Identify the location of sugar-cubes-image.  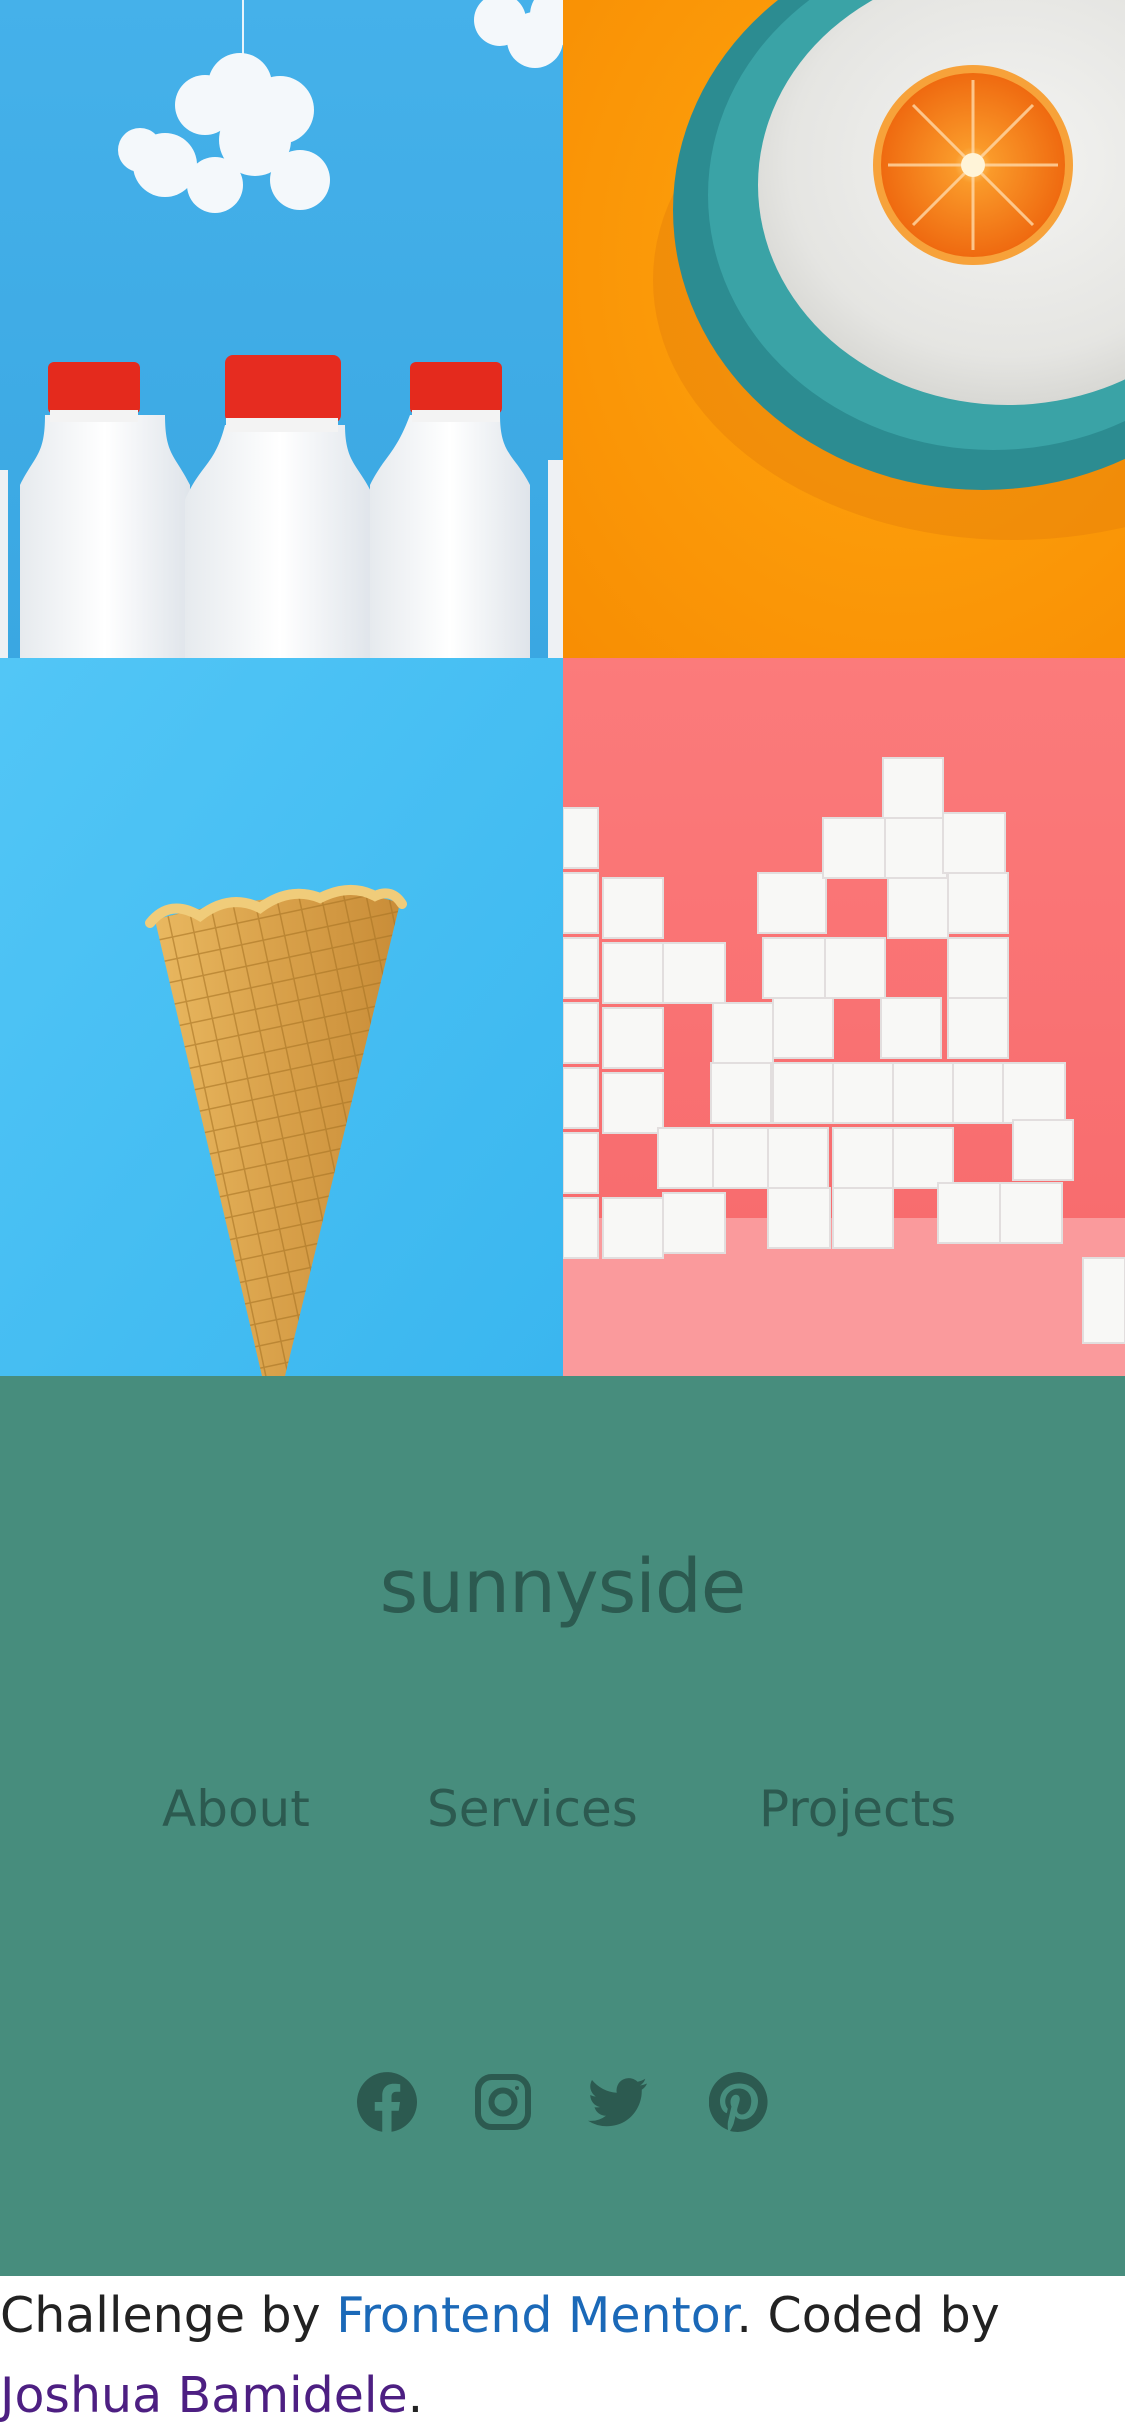
(844, 1017).